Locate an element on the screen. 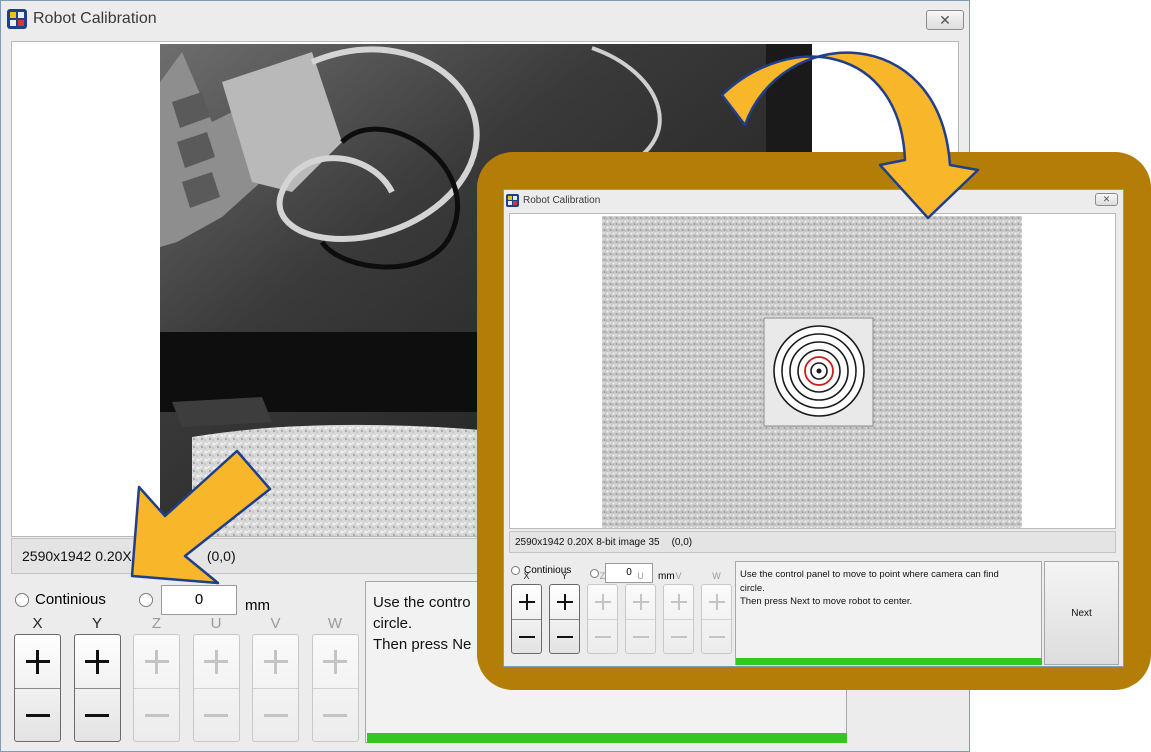  image-format: 8-bit is located at coordinates (606, 542).